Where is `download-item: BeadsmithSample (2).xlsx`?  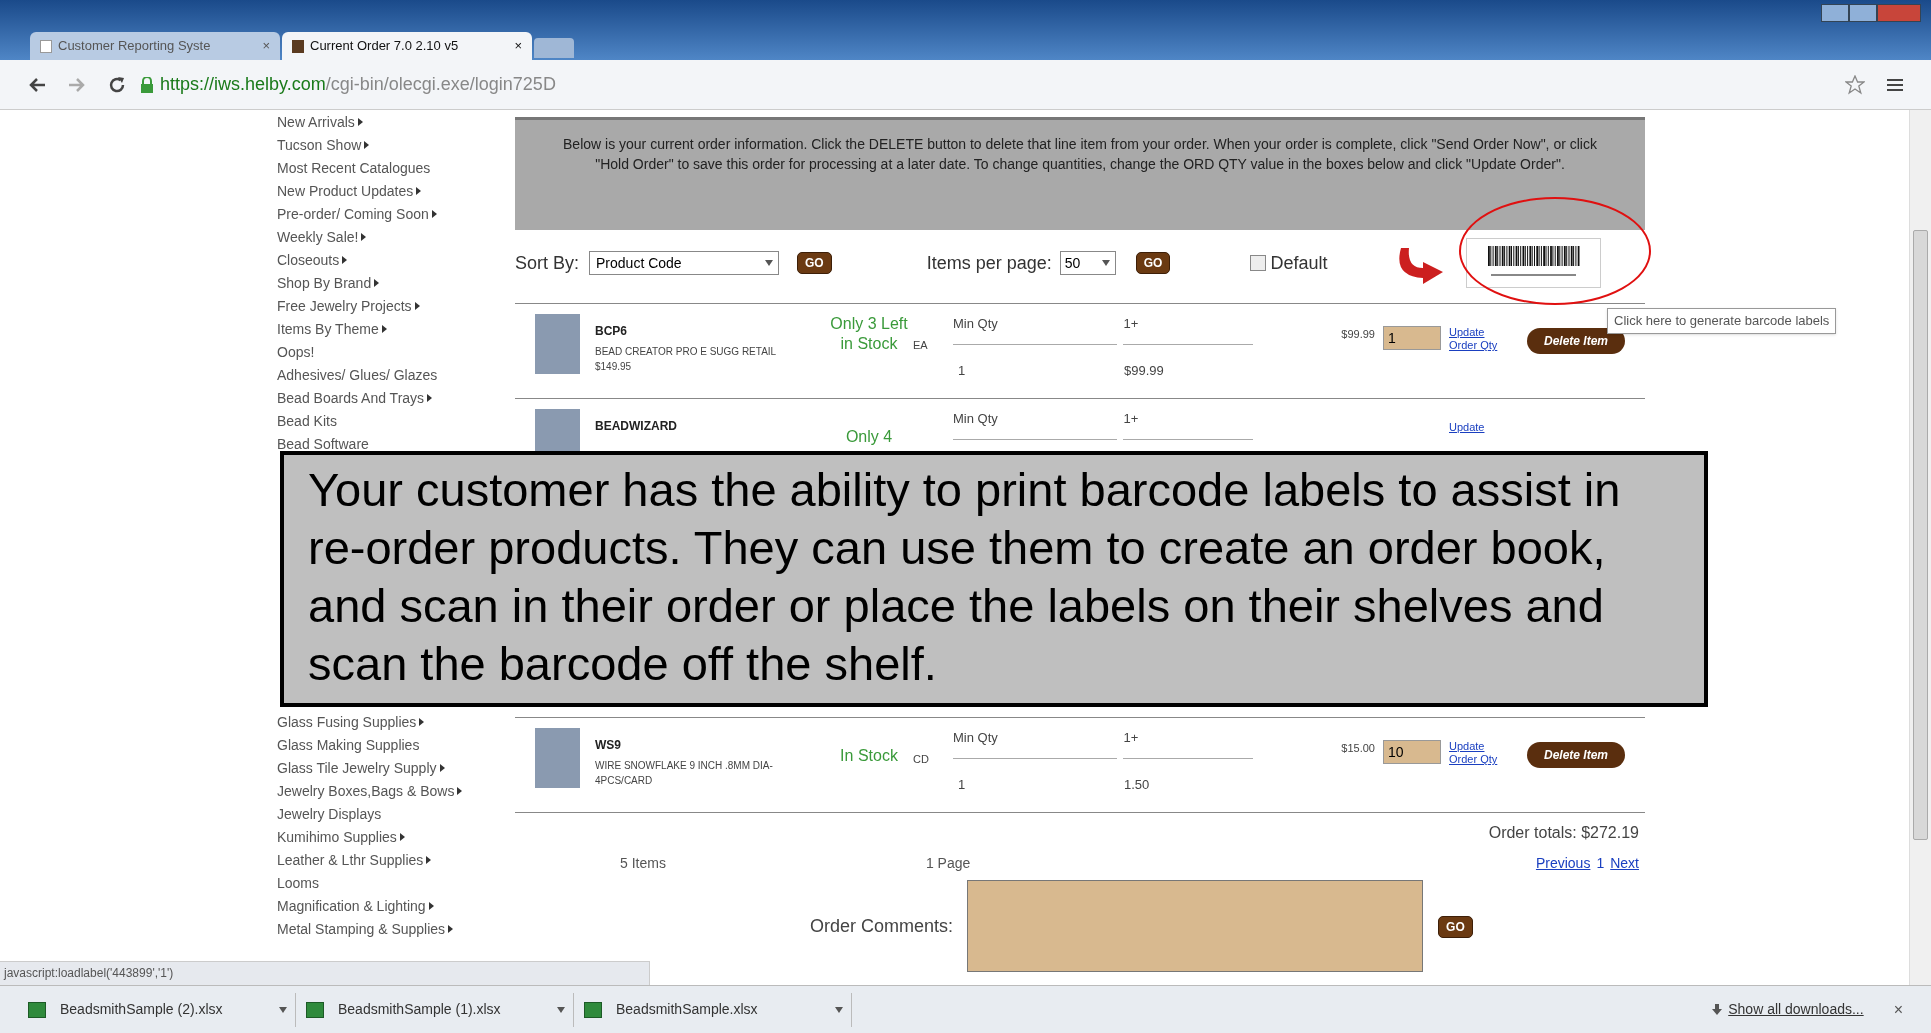 download-item: BeadsmithSample (2).xlsx is located at coordinates (162, 1009).